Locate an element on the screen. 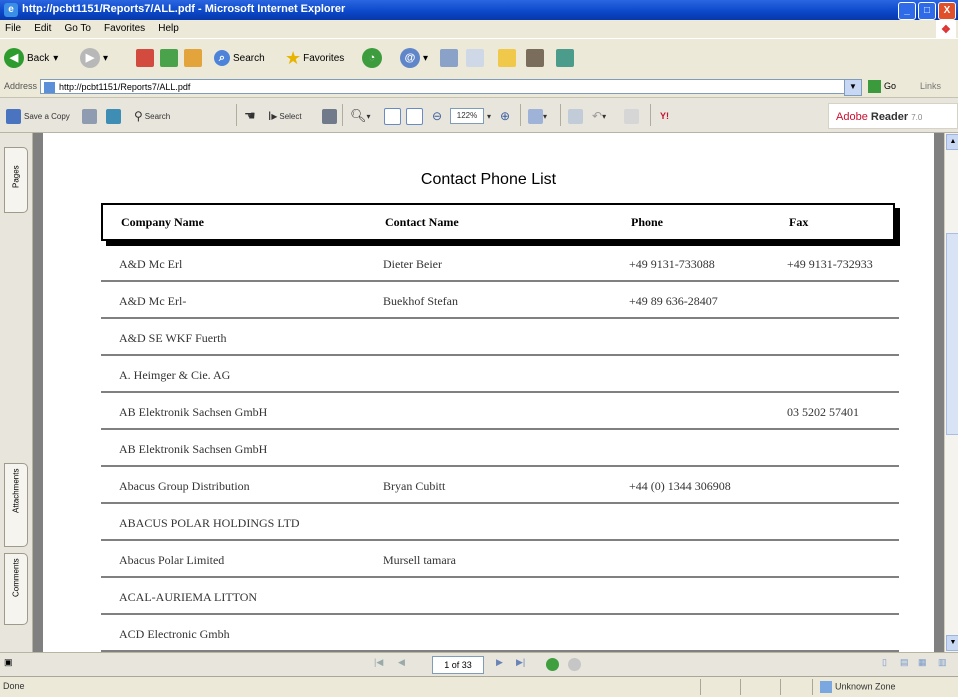  forward-arrow-icon: ▶ is located at coordinates (90, 58).